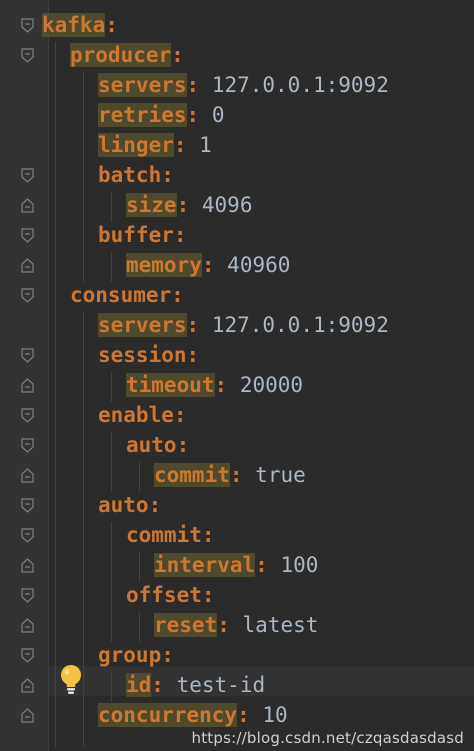  What do you see at coordinates (170, 535) in the screenshot?
I see `code-line: commit:` at bounding box center [170, 535].